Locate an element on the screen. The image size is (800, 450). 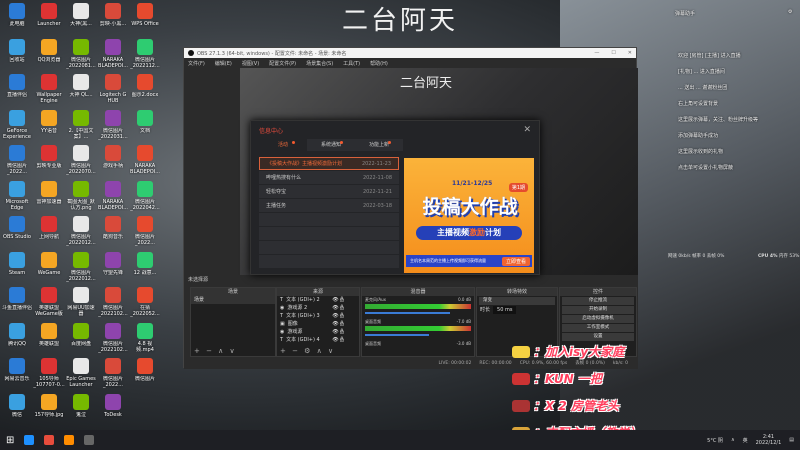
control-button: 启动虚拟摄像机 is located at coordinates (598, 319).